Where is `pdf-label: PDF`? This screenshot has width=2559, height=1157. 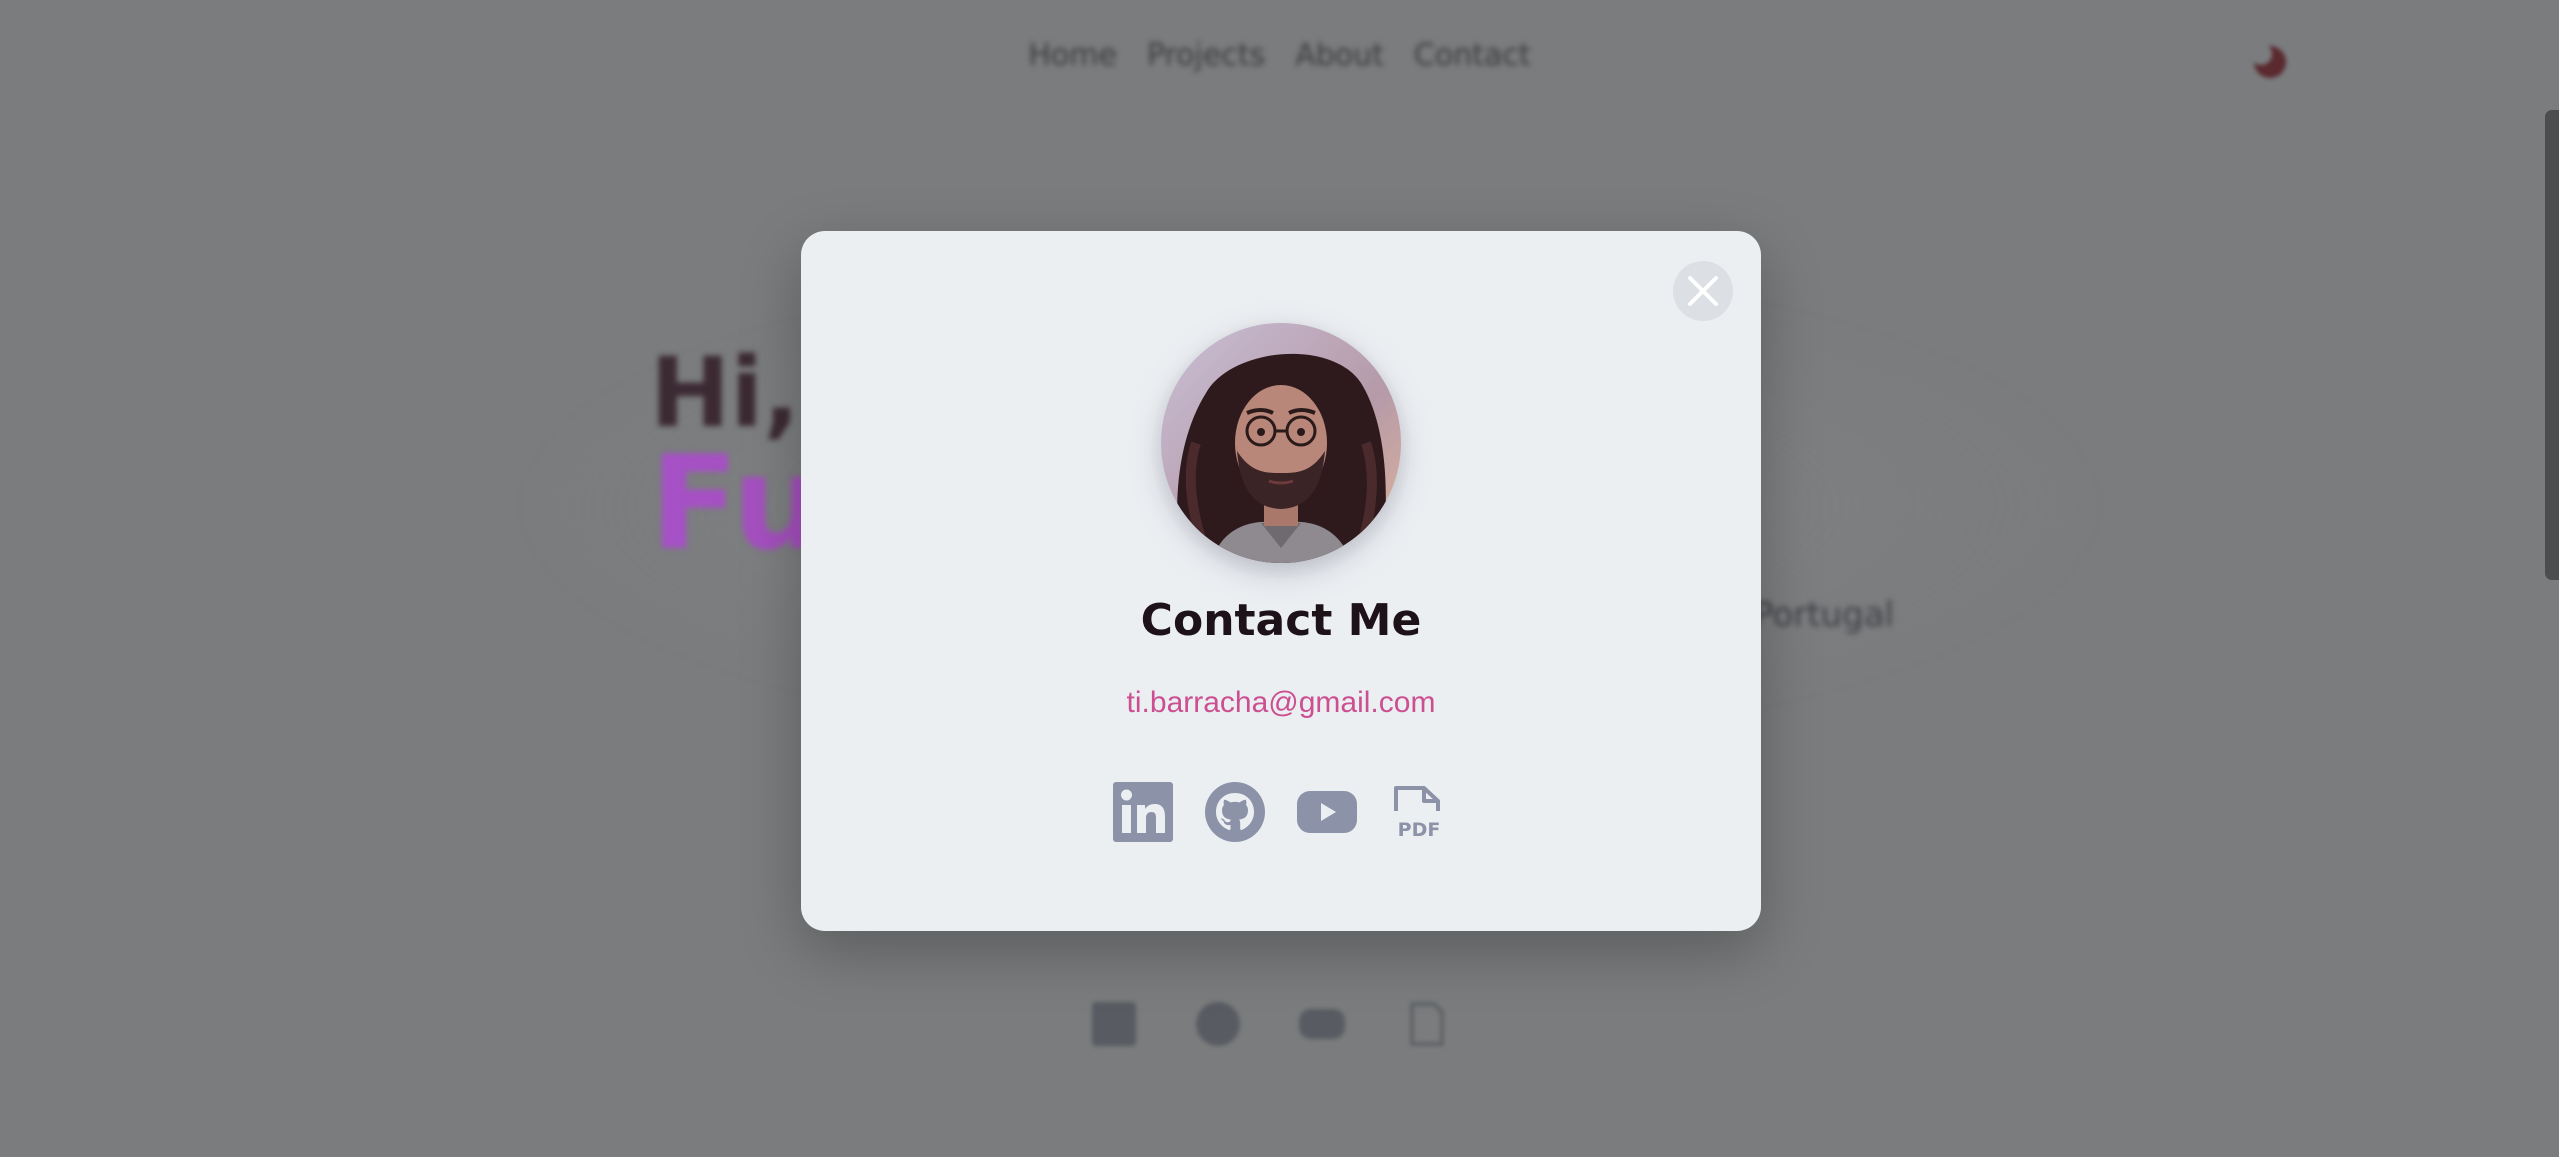
pdf-label: PDF is located at coordinates (1419, 830).